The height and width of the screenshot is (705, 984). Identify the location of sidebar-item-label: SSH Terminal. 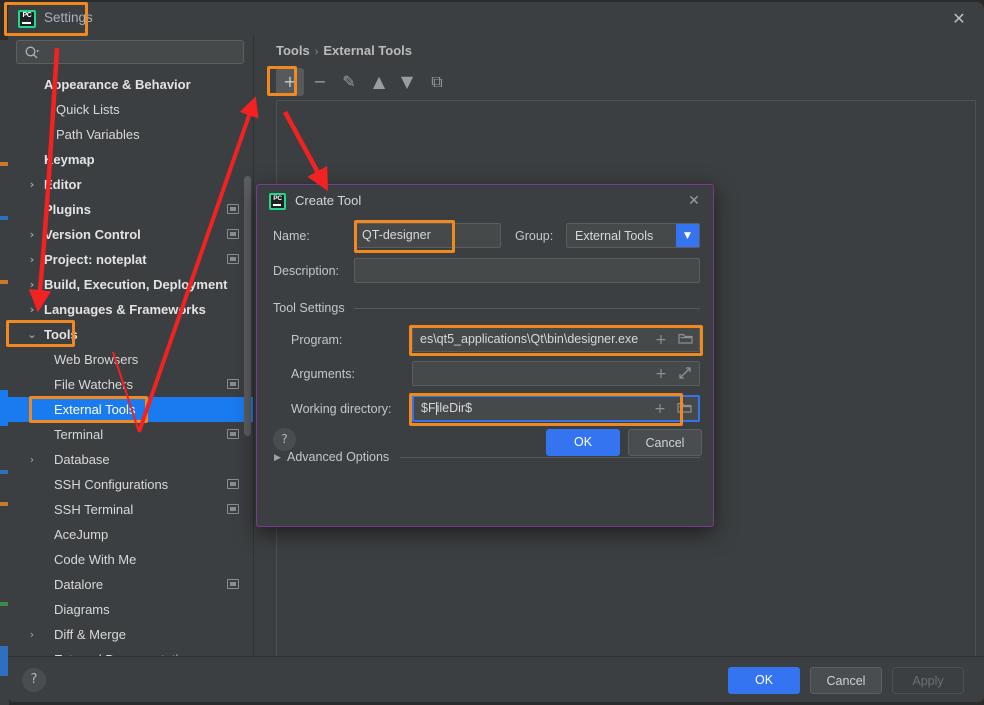
(94, 509).